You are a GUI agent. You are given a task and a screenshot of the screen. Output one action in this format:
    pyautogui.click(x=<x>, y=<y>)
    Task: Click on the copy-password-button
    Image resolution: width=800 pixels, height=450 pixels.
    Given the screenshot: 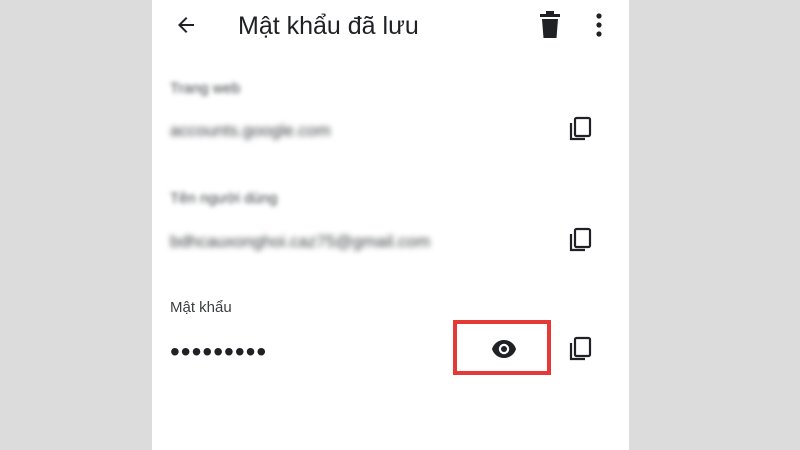 What is the action you would take?
    pyautogui.click(x=580, y=349)
    